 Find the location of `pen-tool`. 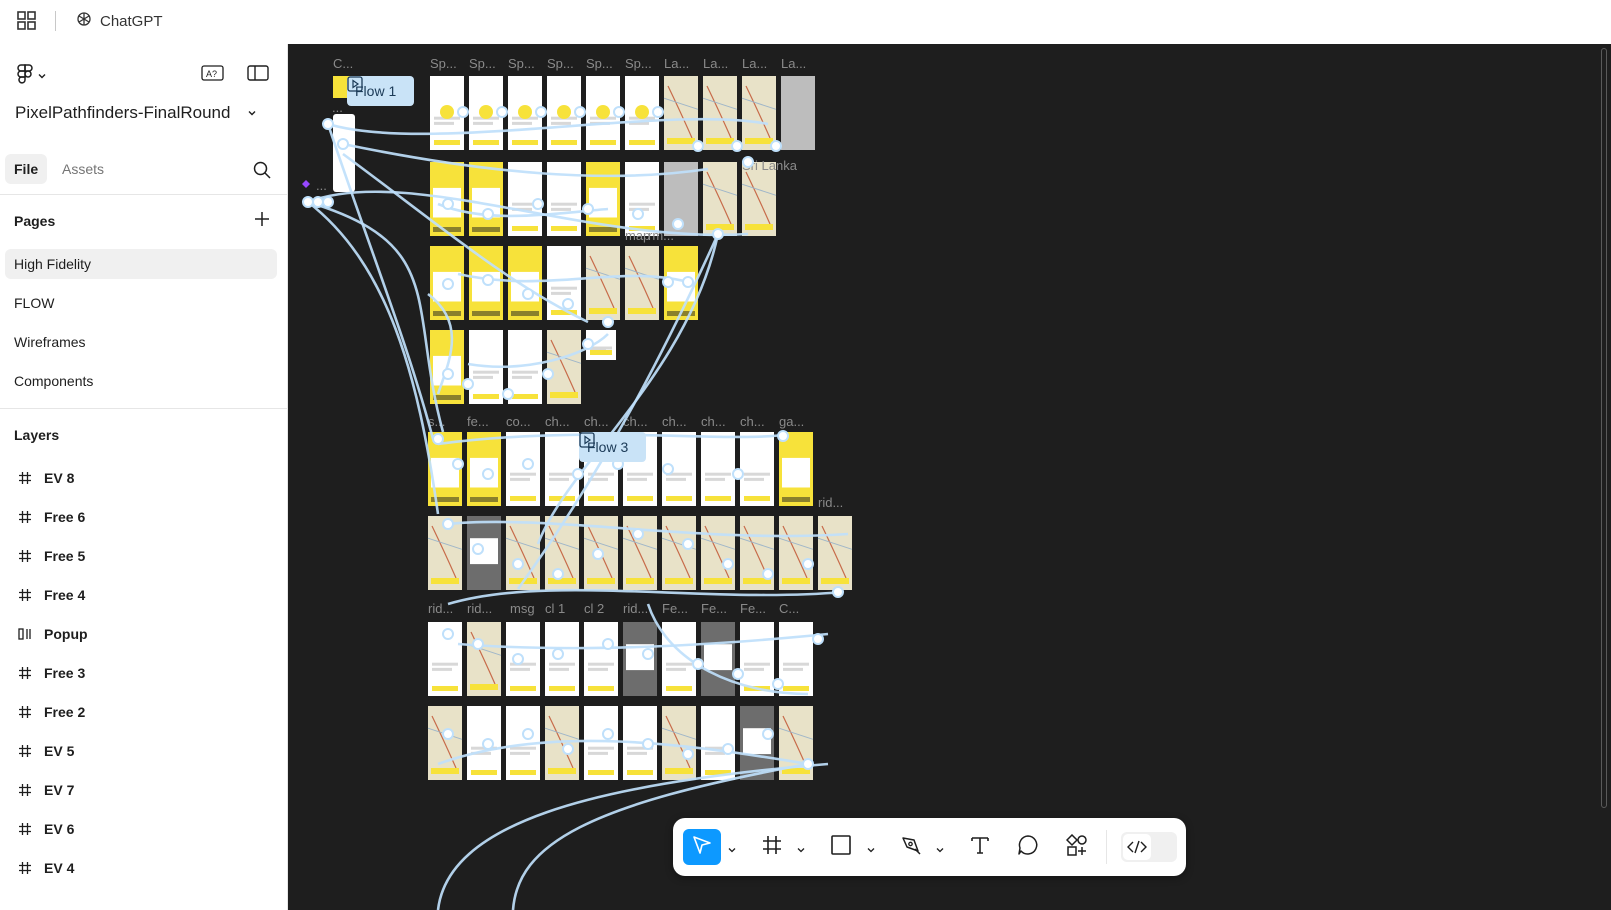

pen-tool is located at coordinates (911, 847).